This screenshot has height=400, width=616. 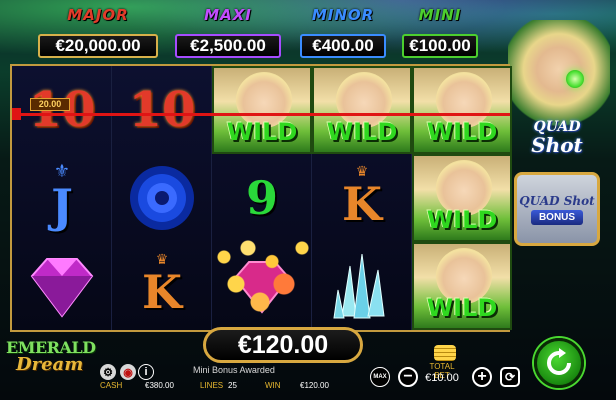 I want to click on win-label: WIN, so click(x=273, y=385).